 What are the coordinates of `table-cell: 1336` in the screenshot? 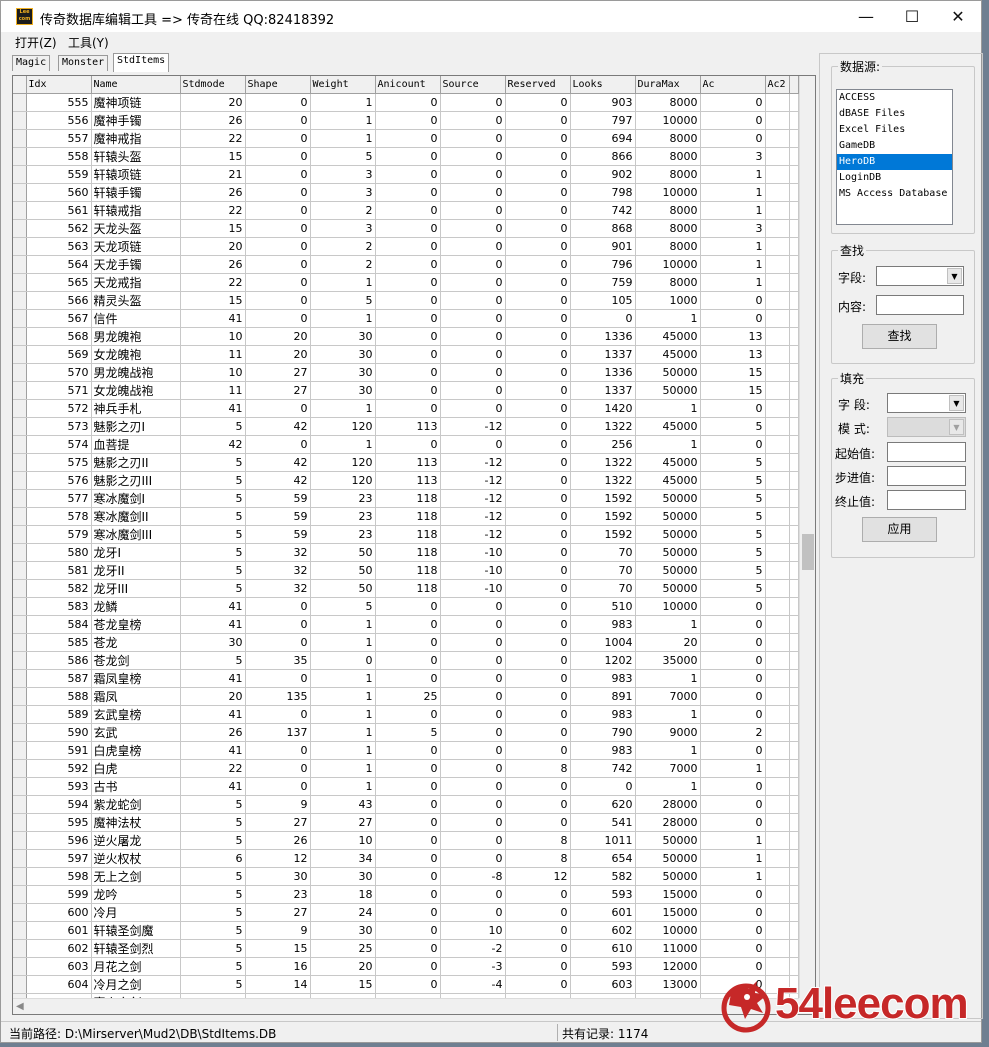 It's located at (603, 336).